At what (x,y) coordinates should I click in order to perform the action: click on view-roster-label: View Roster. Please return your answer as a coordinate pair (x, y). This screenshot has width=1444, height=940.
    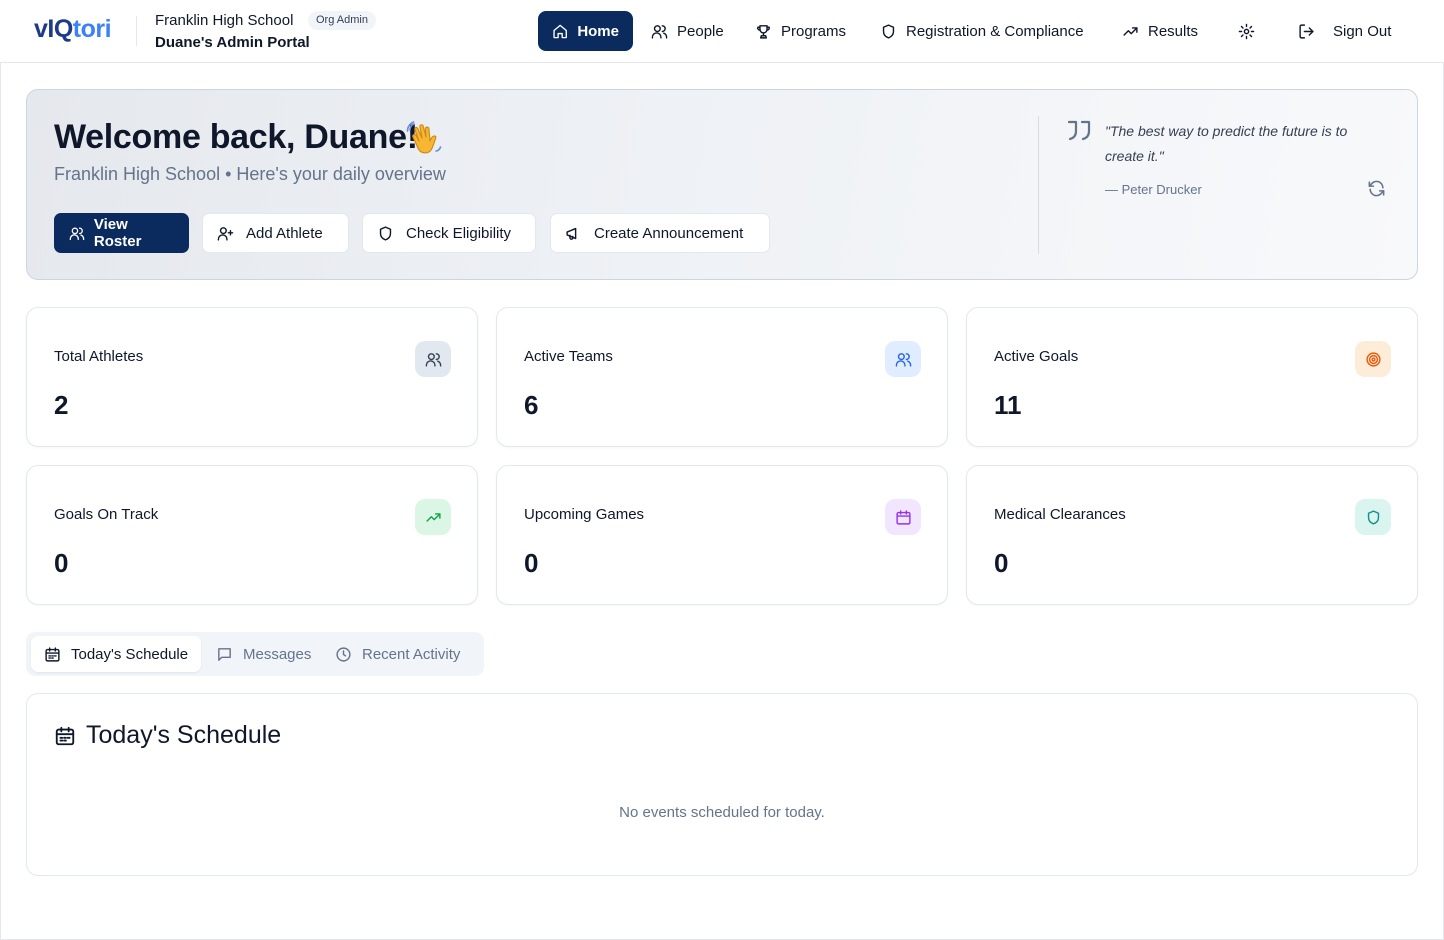
    Looking at the image, I should click on (117, 233).